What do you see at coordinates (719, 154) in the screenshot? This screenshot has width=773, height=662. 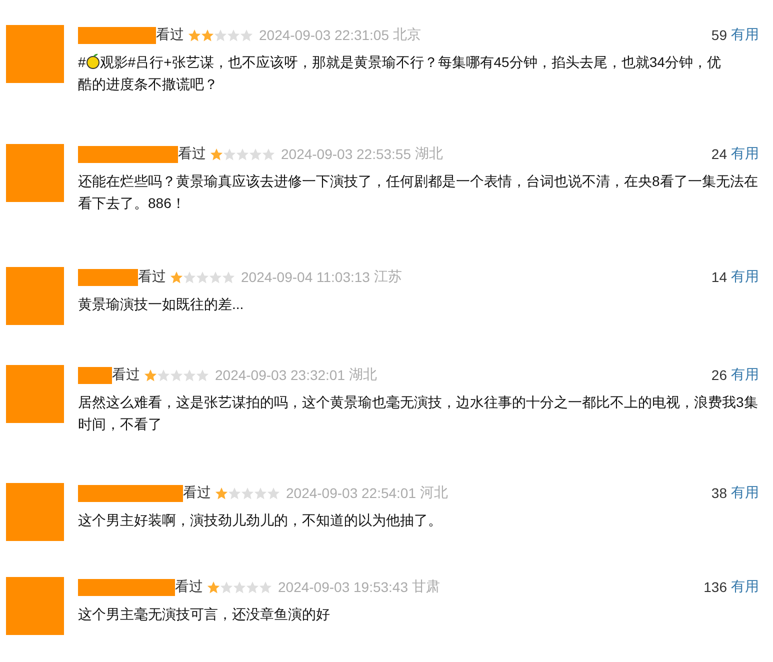 I see `vote-count: 24` at bounding box center [719, 154].